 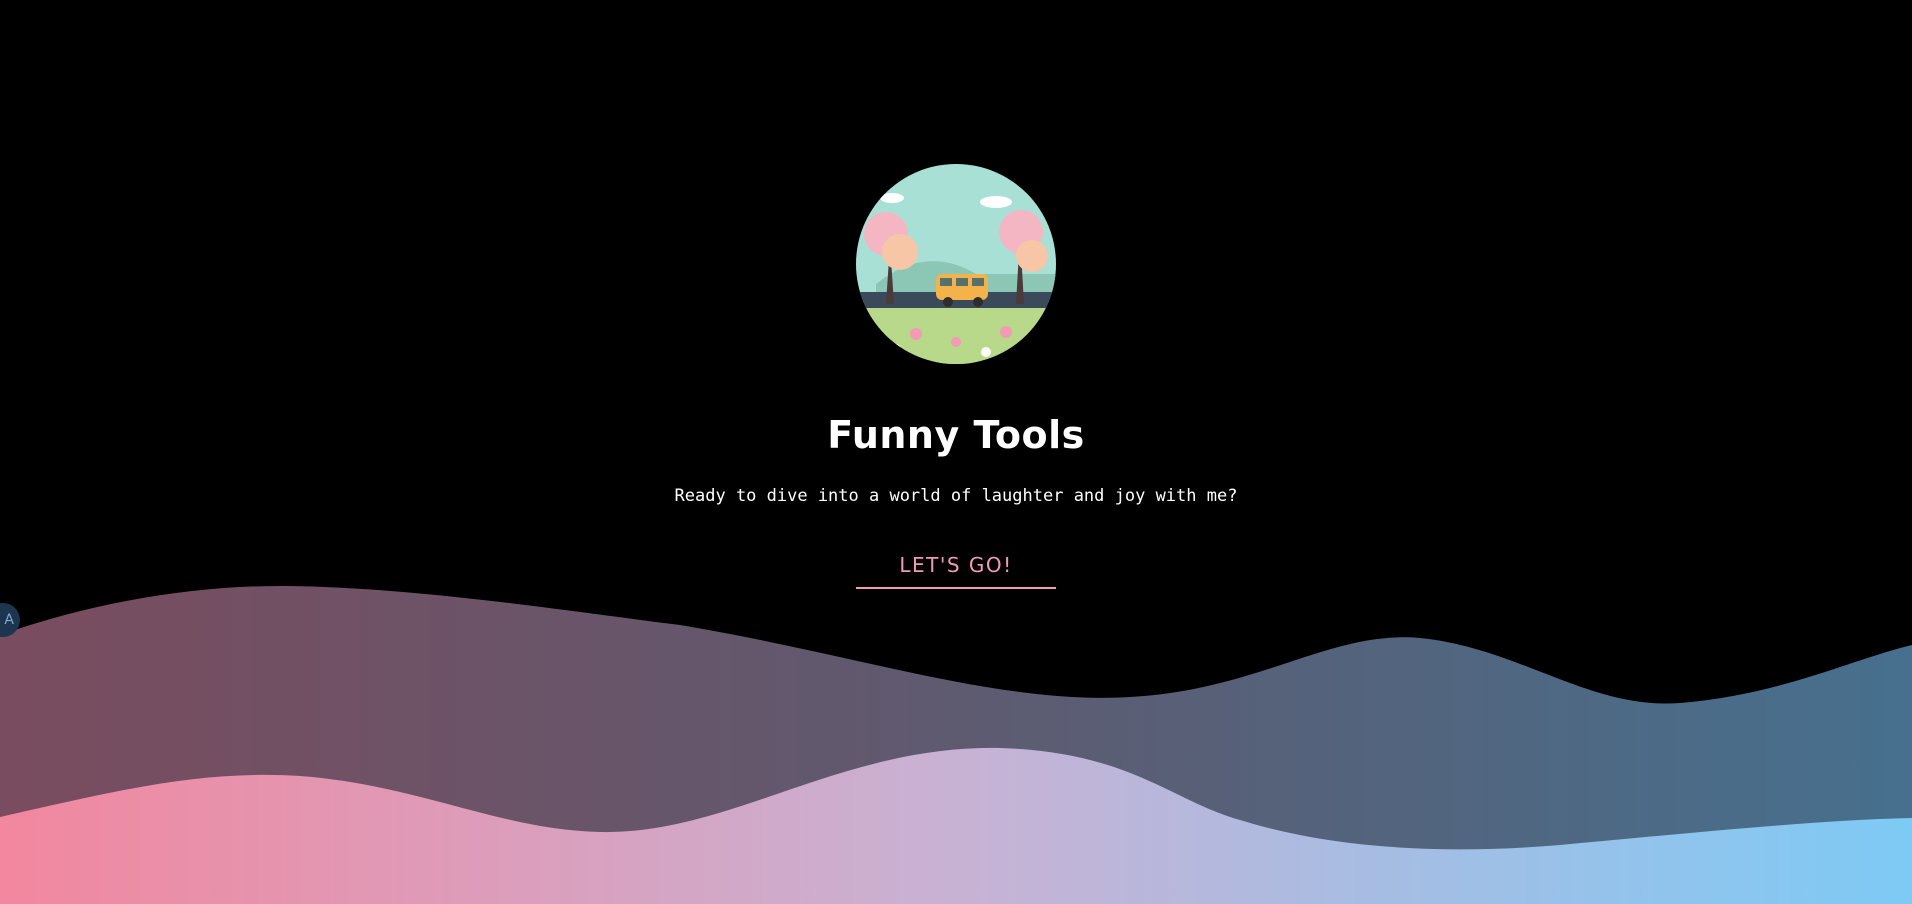 I want to click on van-landscape-icon, so click(x=956, y=264).